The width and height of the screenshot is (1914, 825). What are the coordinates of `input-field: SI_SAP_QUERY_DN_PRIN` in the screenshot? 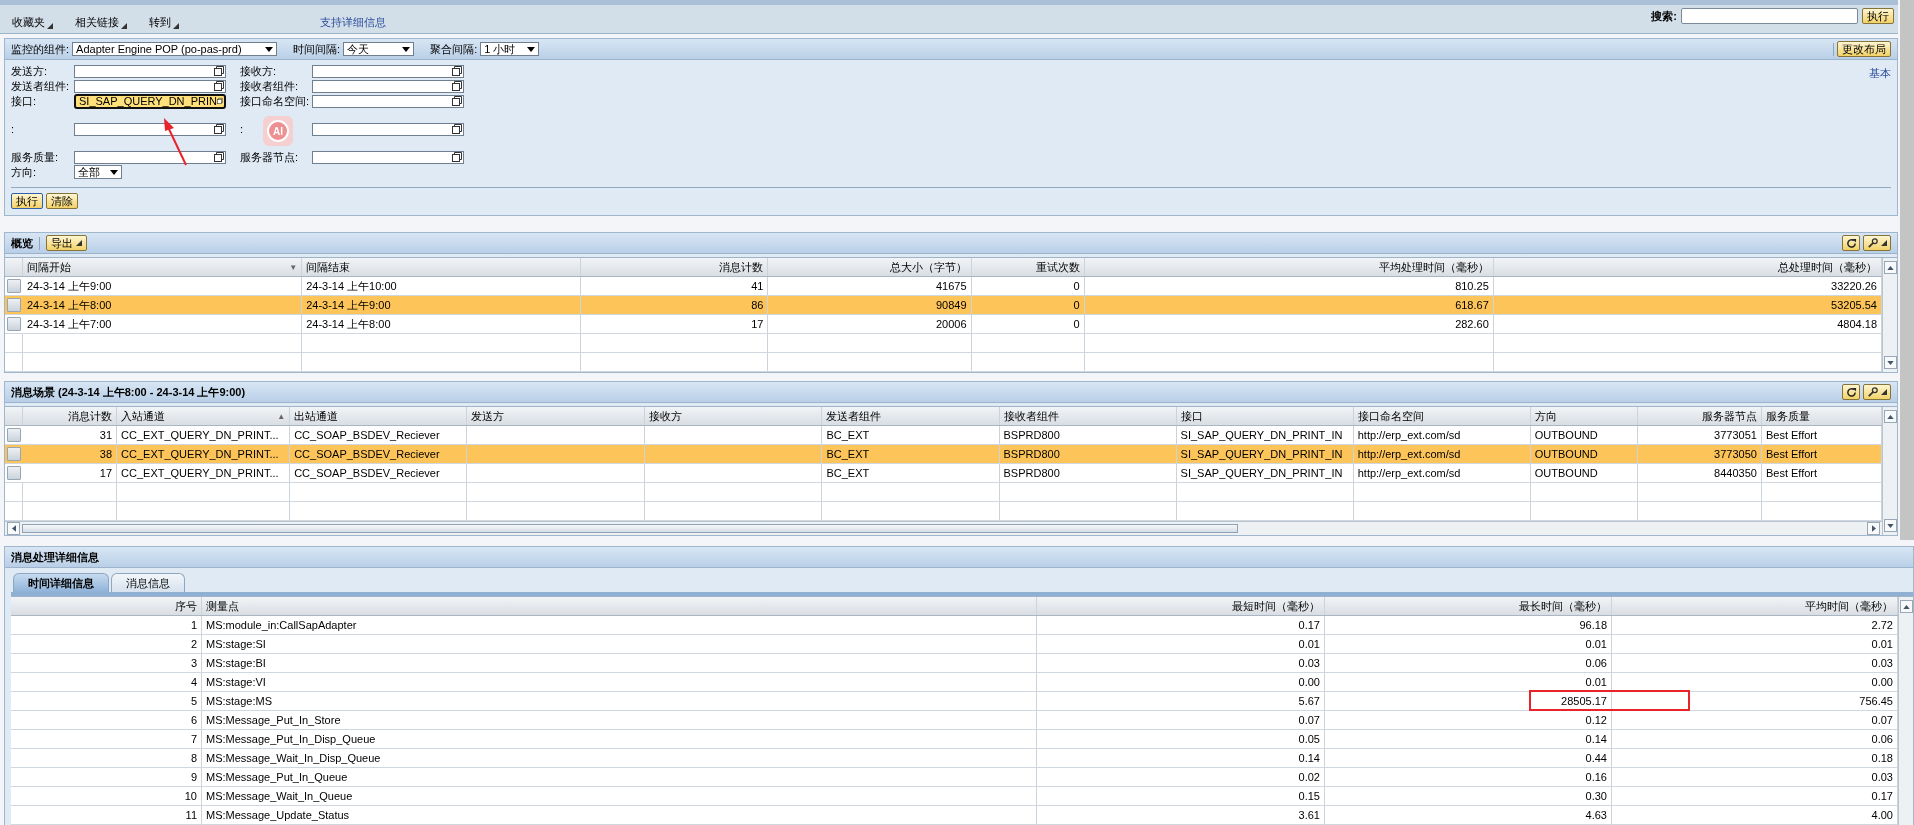 It's located at (150, 101).